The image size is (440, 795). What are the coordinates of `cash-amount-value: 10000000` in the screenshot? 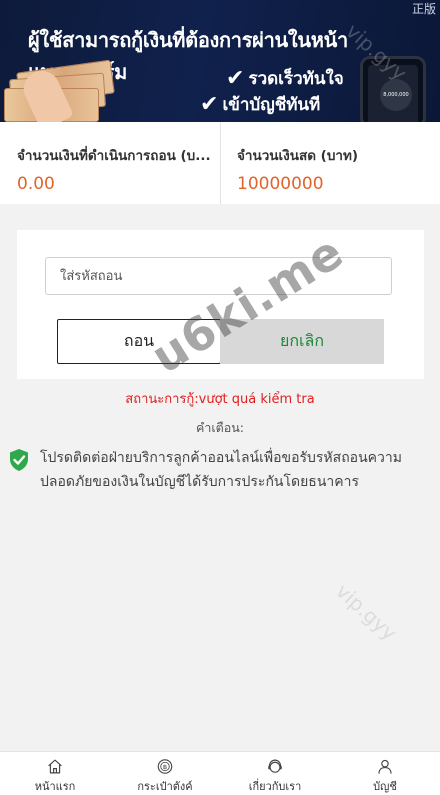 It's located at (280, 184).